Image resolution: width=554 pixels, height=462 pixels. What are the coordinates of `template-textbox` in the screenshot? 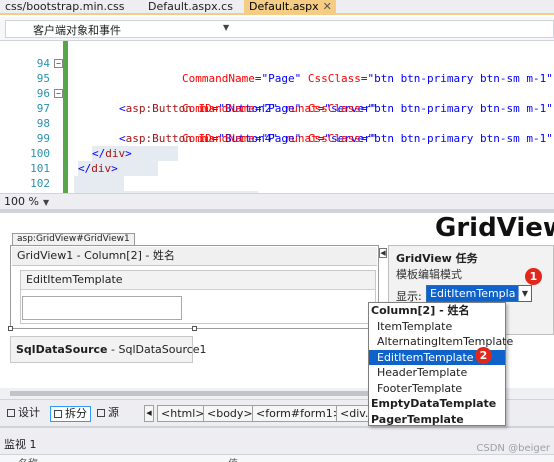 It's located at (102, 308).